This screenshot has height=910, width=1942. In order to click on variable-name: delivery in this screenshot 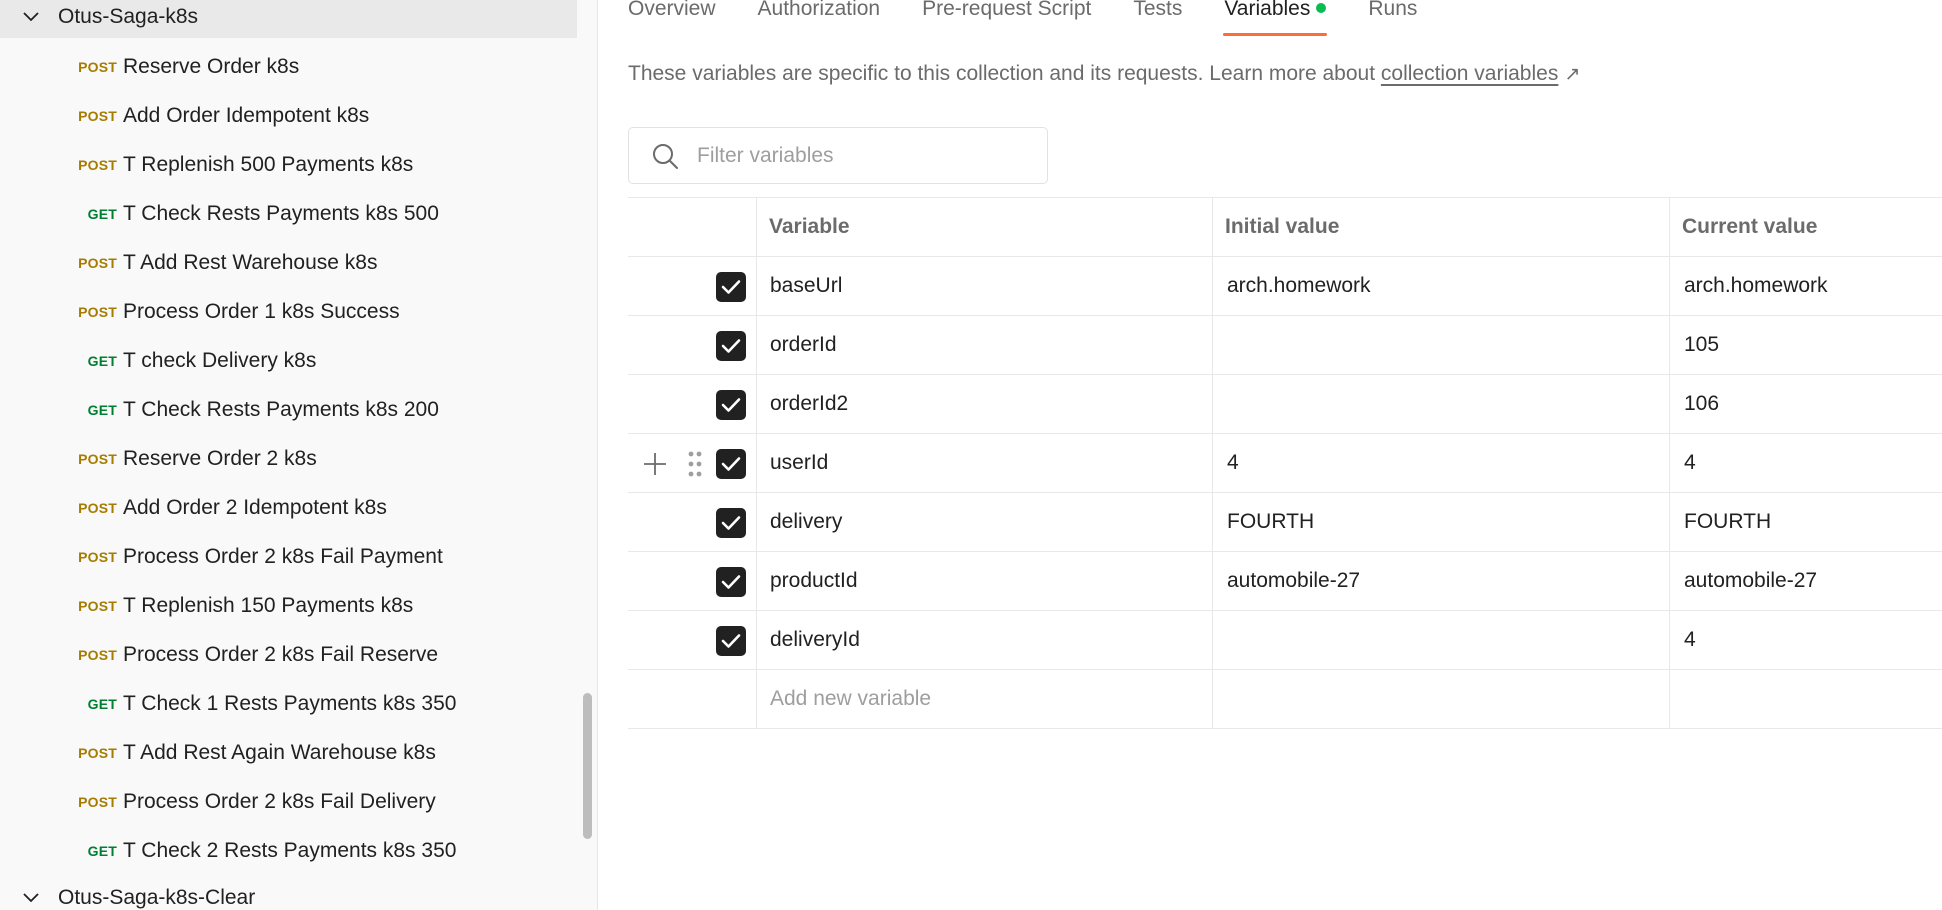, I will do `click(806, 522)`.